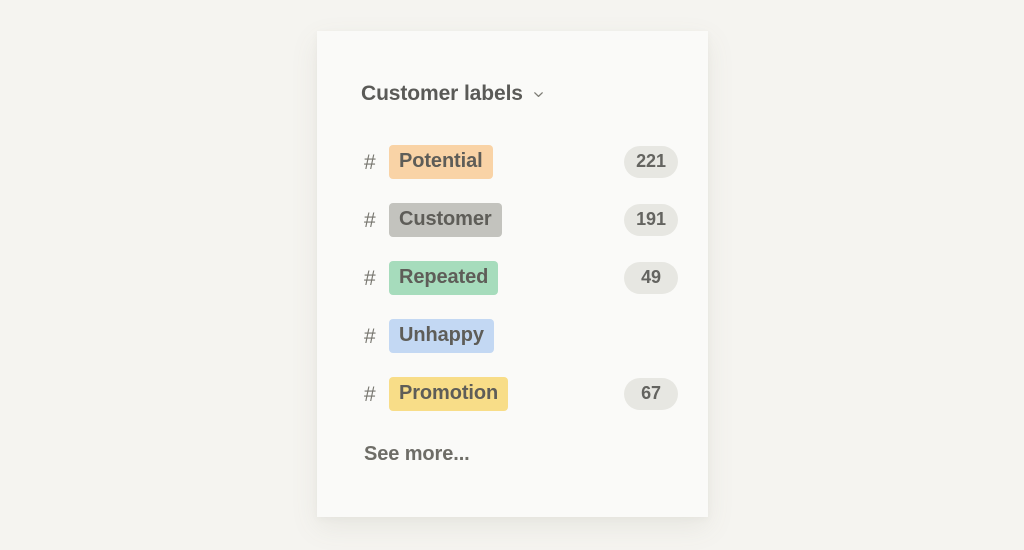  What do you see at coordinates (441, 162) in the screenshot?
I see `status-badge: Potential` at bounding box center [441, 162].